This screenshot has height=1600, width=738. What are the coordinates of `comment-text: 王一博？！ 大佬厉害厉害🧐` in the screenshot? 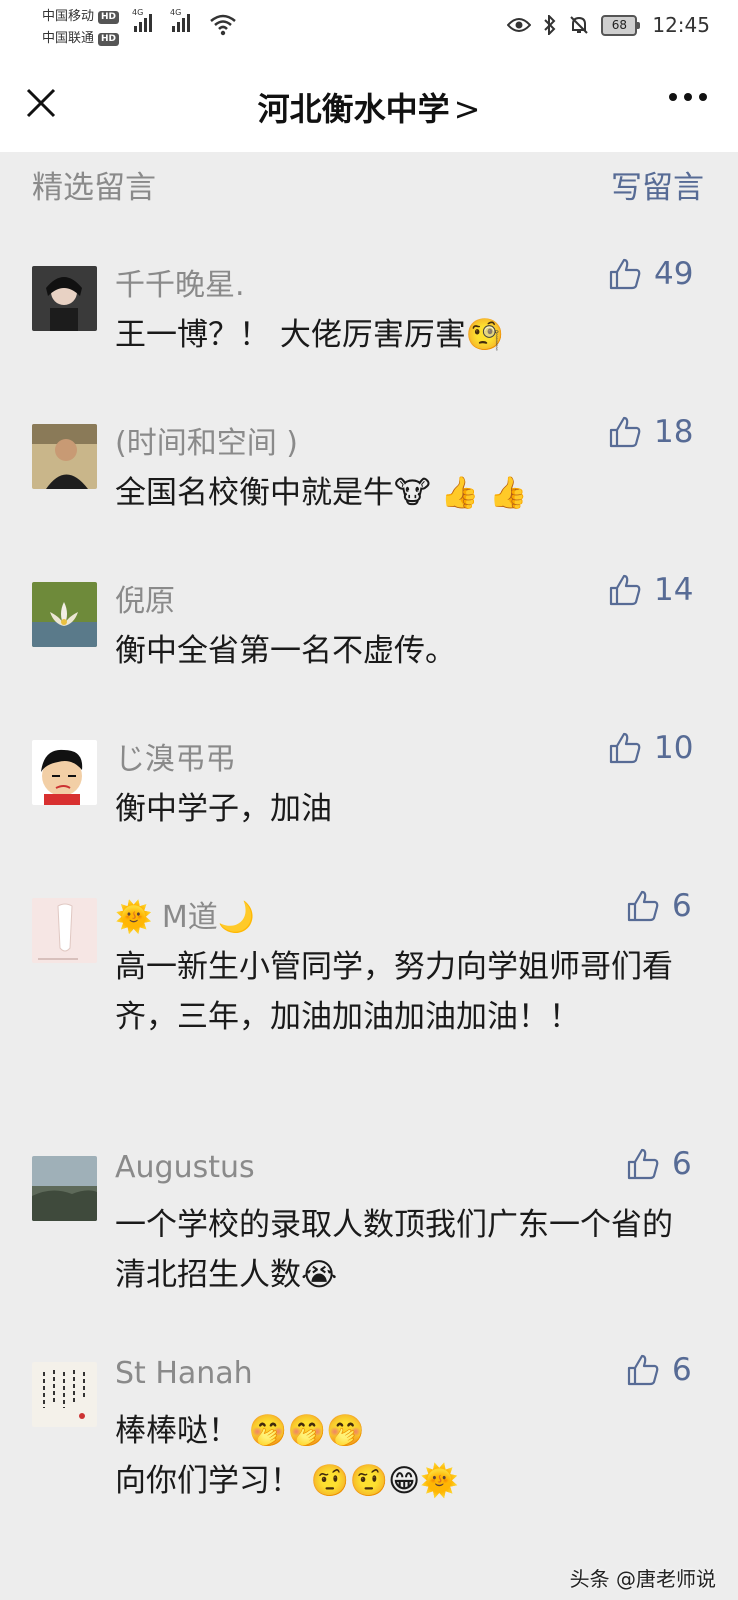 It's located at (310, 335).